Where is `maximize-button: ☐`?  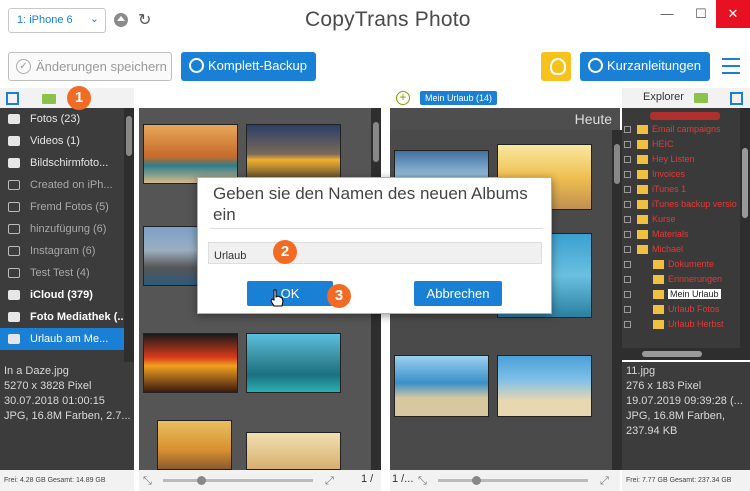
maximize-button: ☐ is located at coordinates (701, 14).